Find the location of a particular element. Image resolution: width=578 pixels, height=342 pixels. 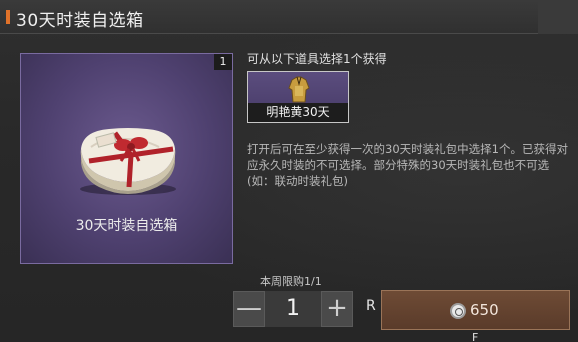

header-right-panel is located at coordinates (558, 17).